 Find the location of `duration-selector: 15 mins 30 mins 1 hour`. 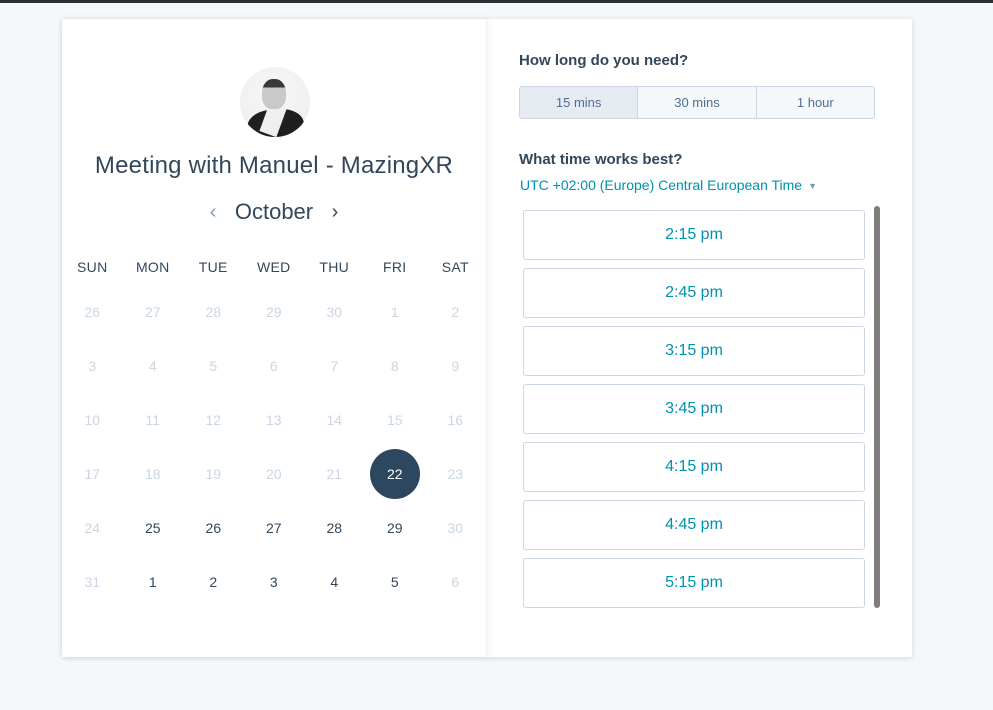

duration-selector: 15 mins 30 mins 1 hour is located at coordinates (697, 102).